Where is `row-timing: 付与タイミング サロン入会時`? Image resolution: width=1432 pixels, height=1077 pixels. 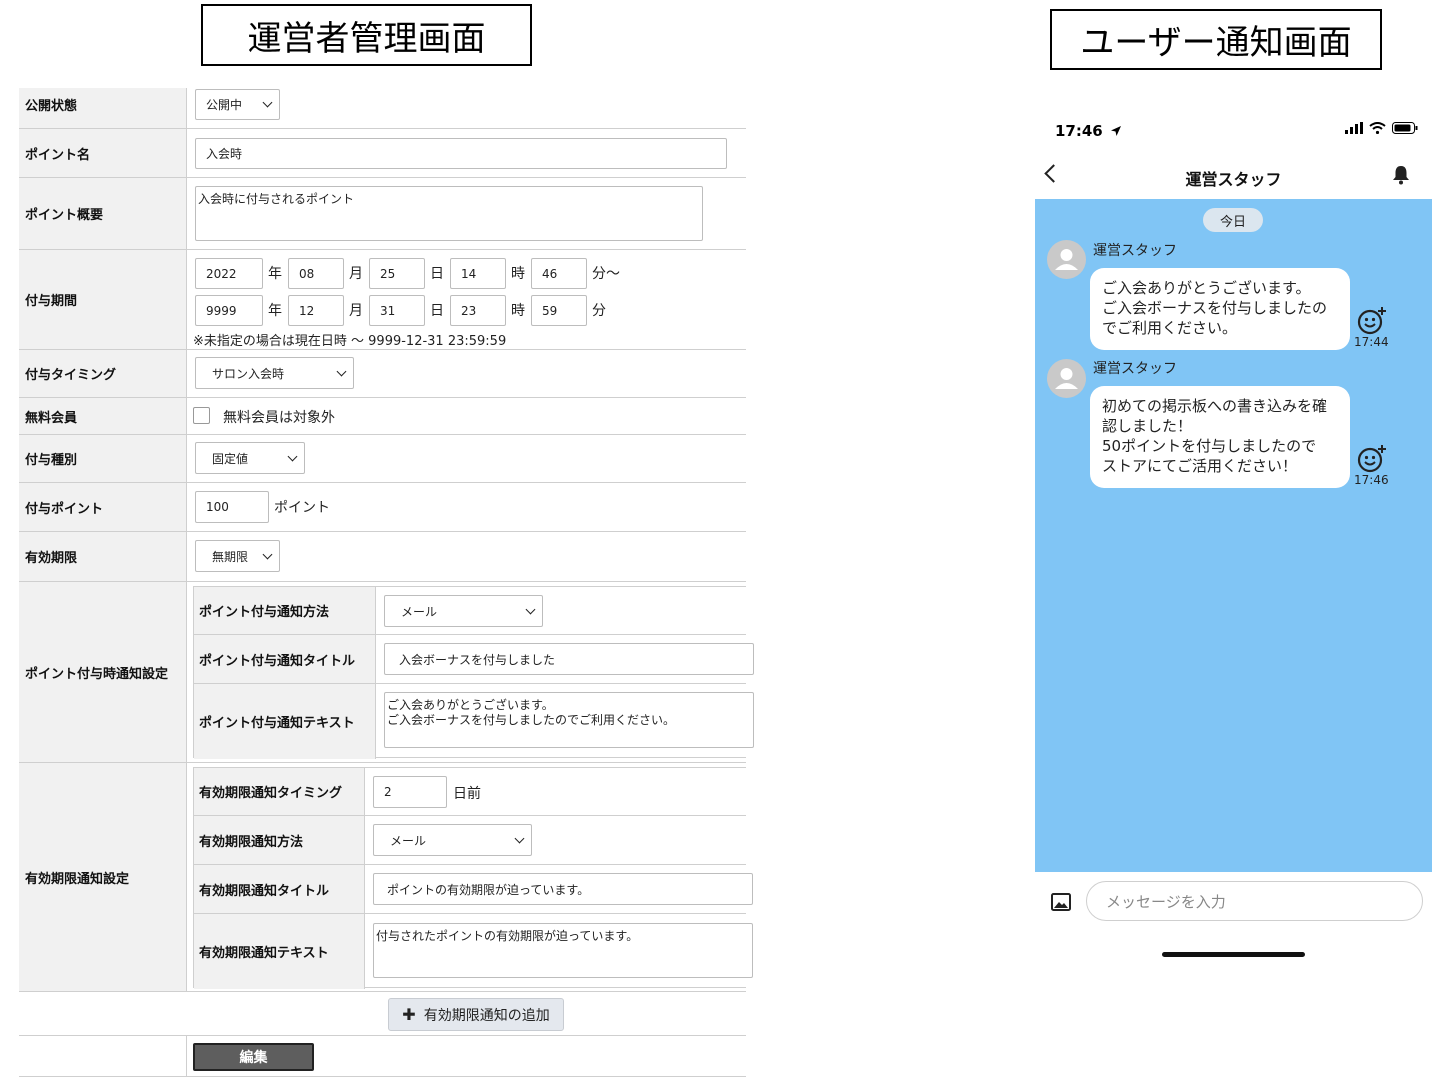
row-timing: 付与タイミング サロン入会時 is located at coordinates (382, 374).